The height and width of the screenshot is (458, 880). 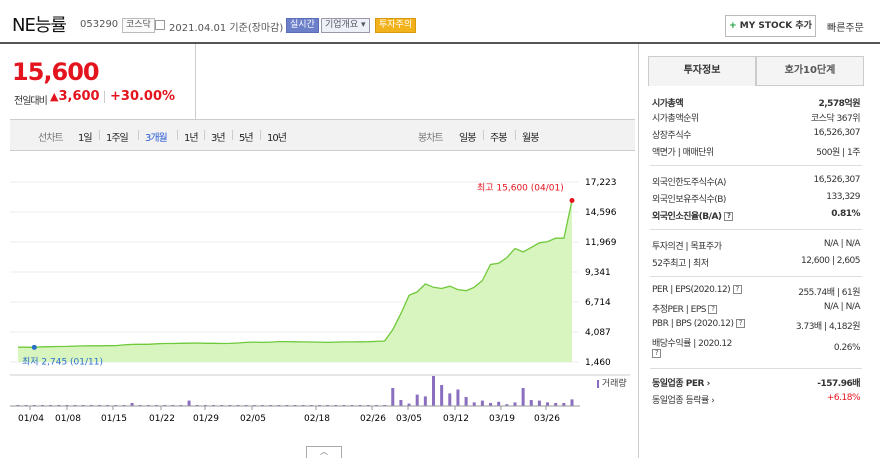 I want to click on tab-1year: 1년, so click(x=191, y=136).